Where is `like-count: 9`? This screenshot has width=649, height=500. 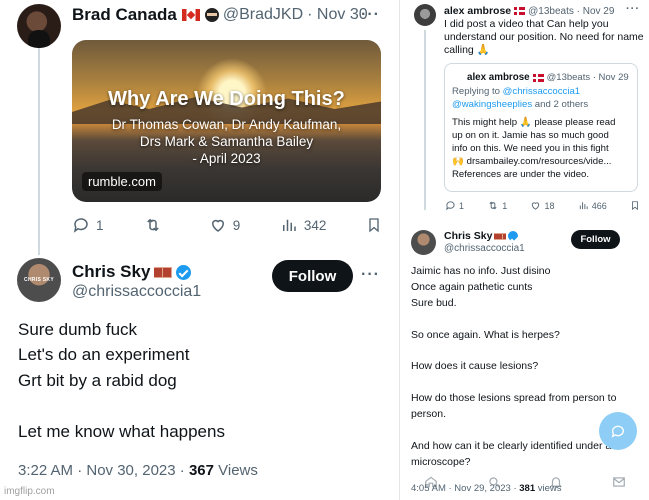 like-count: 9 is located at coordinates (236, 225).